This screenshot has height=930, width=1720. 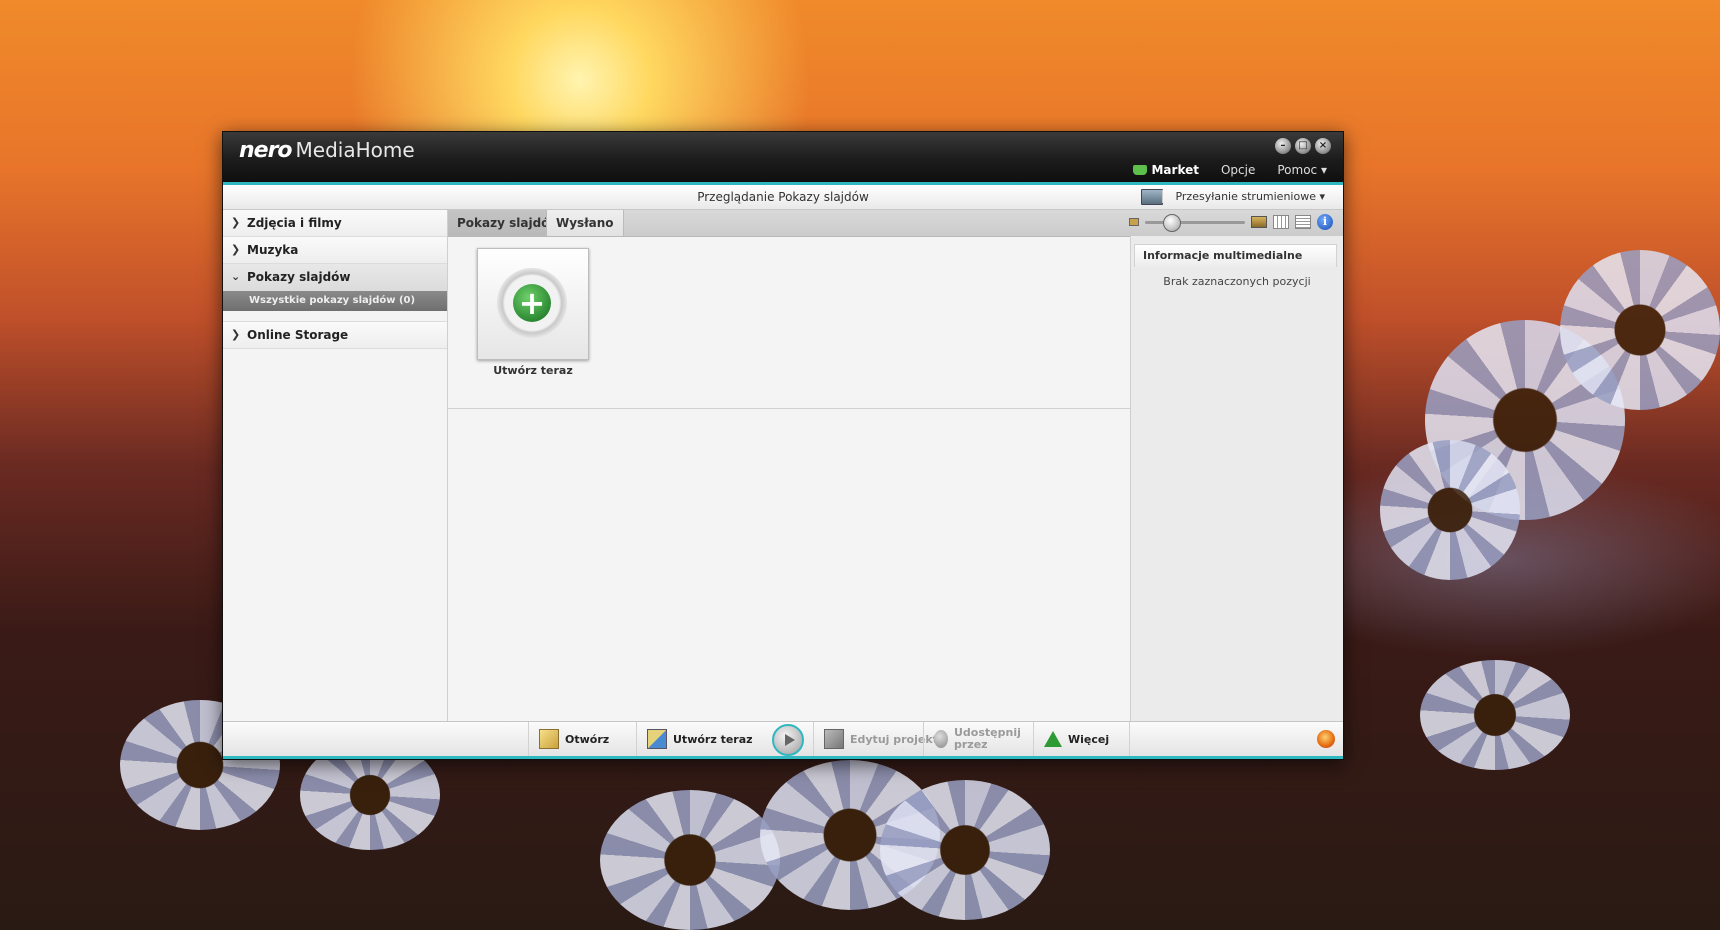 I want to click on shopping-cart-icon, so click(x=1140, y=170).